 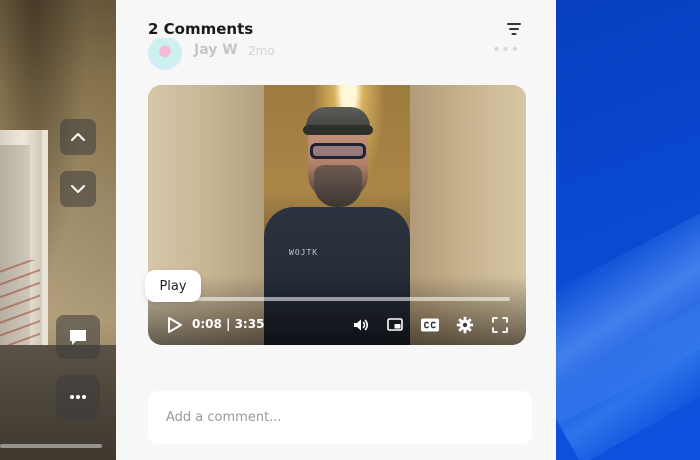 I want to click on comments-header: 2 Comments, so click(x=336, y=29).